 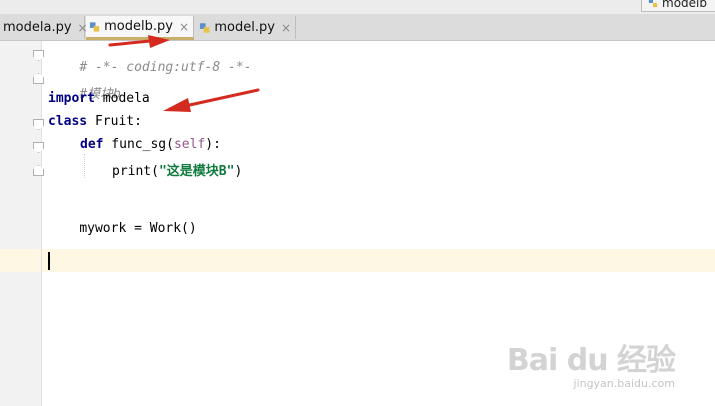 What do you see at coordinates (37, 27) in the screenshot?
I see `tab-label: modela.py` at bounding box center [37, 27].